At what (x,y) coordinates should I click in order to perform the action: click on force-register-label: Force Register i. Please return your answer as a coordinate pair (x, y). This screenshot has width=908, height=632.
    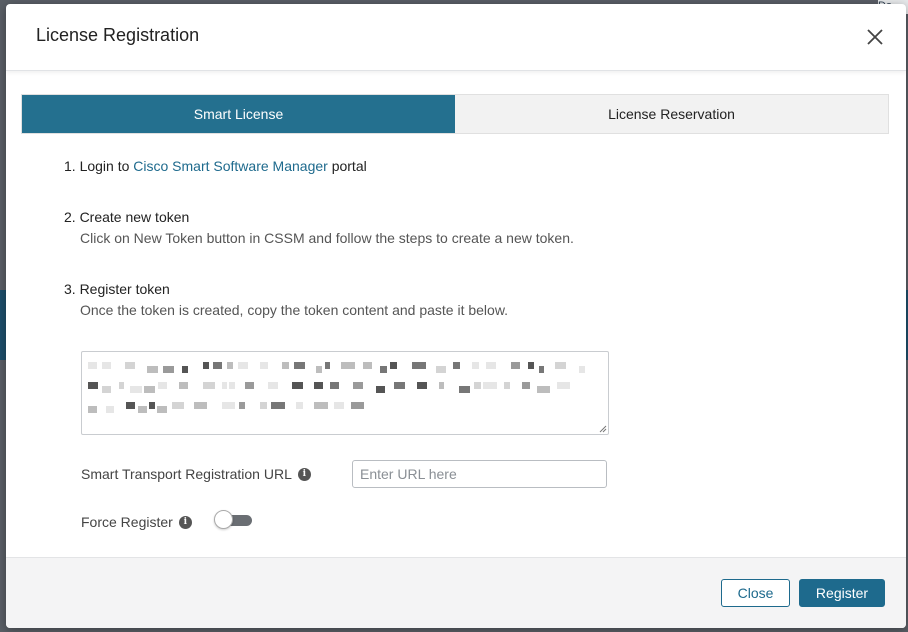
    Looking at the image, I should click on (136, 522).